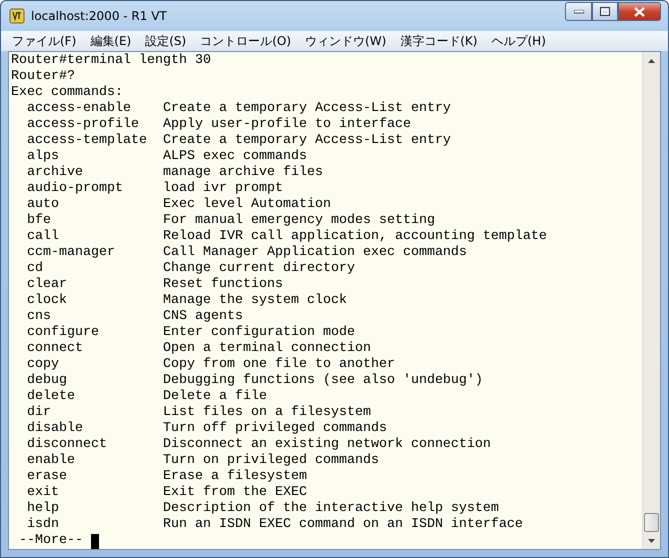 The width and height of the screenshot is (669, 558). I want to click on command-description: Reload IVR call application, accounting template, so click(355, 237).